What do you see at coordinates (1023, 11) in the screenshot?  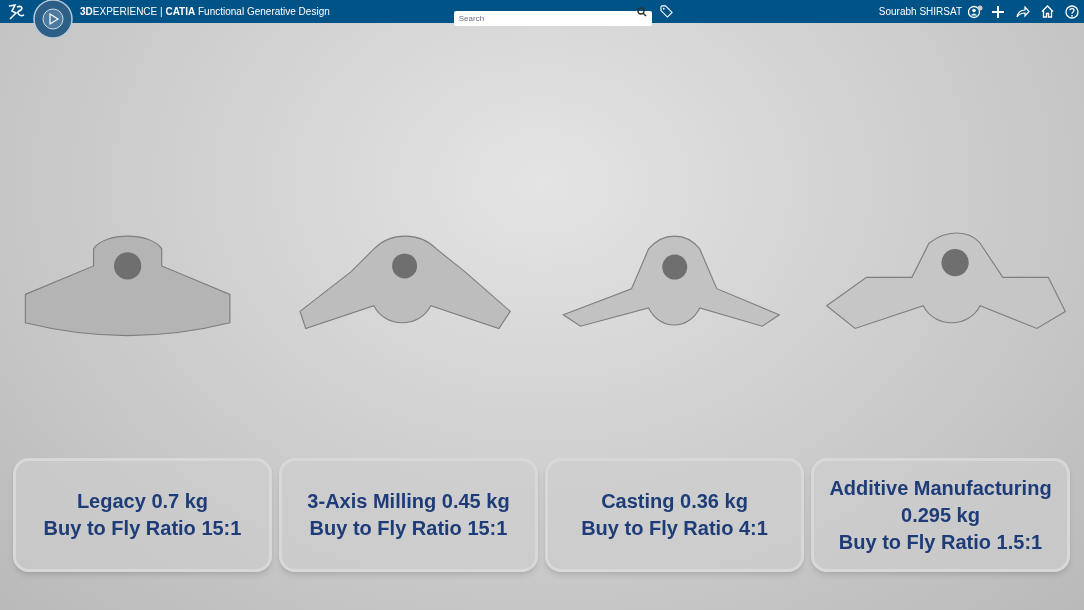 I see `share-icon` at bounding box center [1023, 11].